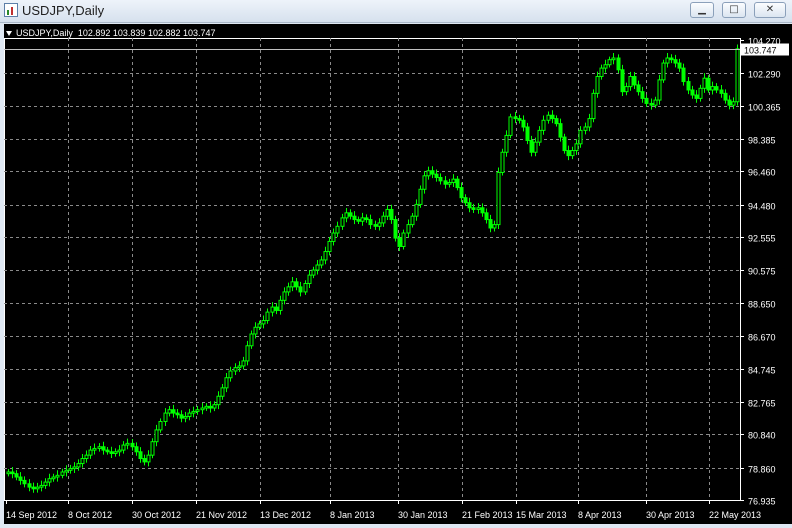 The height and width of the screenshot is (528, 792). What do you see at coordinates (762, 207) in the screenshot?
I see `y-tick-label: 94.480` at bounding box center [762, 207].